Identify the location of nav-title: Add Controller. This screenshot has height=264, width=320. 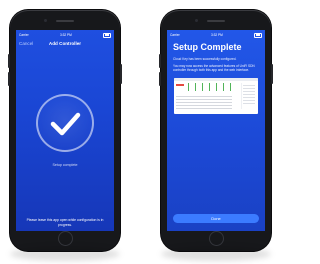
(65, 43).